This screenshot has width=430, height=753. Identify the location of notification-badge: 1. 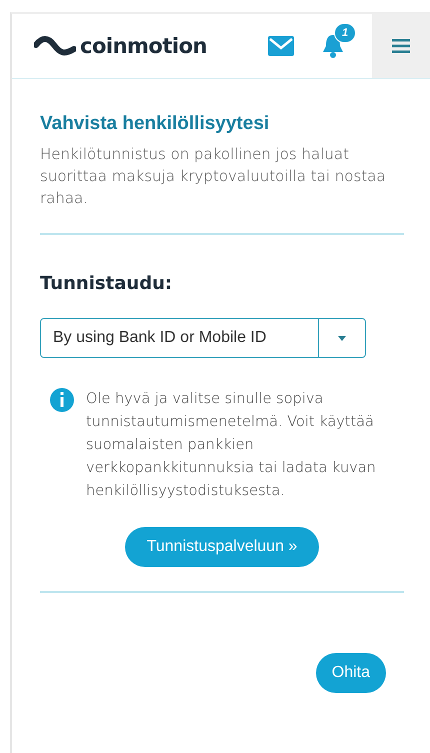
(345, 33).